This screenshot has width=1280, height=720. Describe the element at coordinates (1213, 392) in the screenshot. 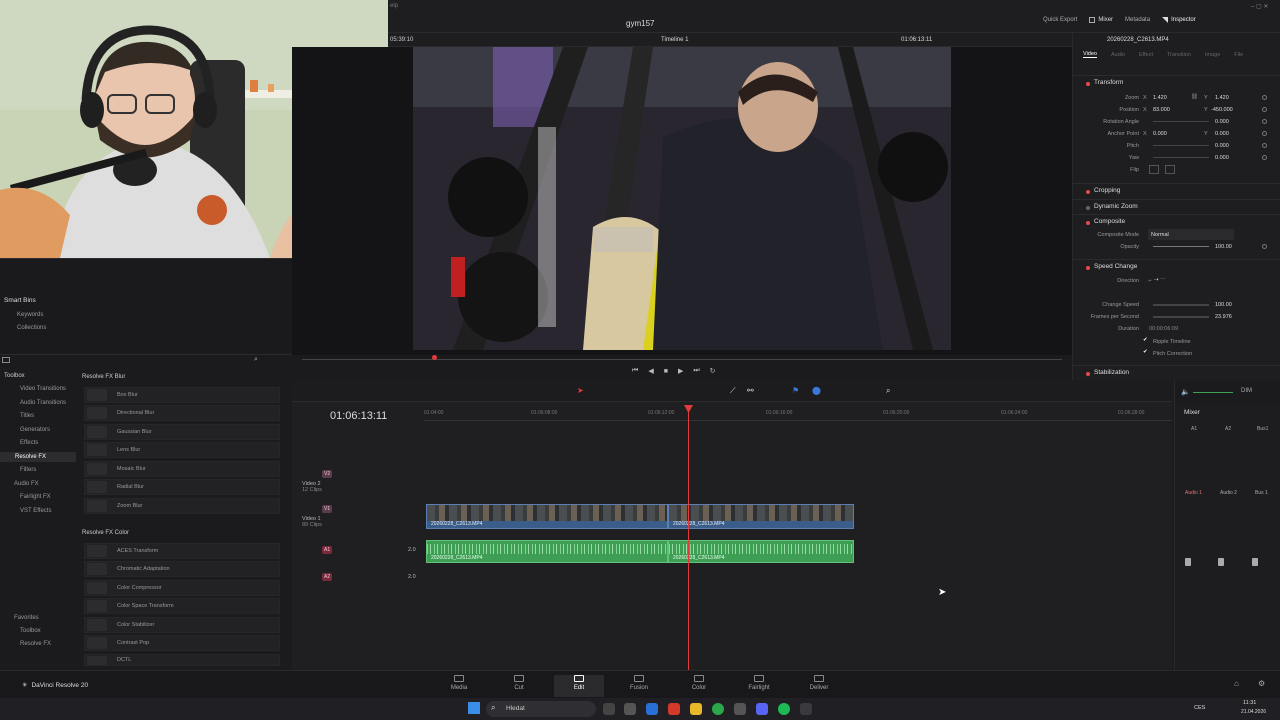

I see `volume-slider` at that location.